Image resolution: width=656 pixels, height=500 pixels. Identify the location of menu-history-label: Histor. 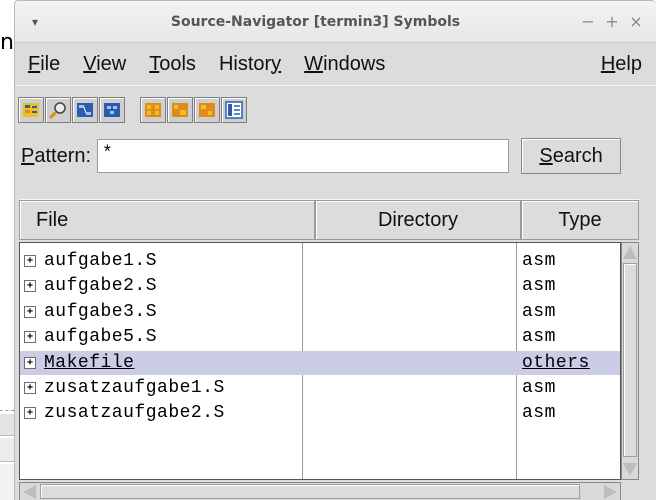
(245, 63).